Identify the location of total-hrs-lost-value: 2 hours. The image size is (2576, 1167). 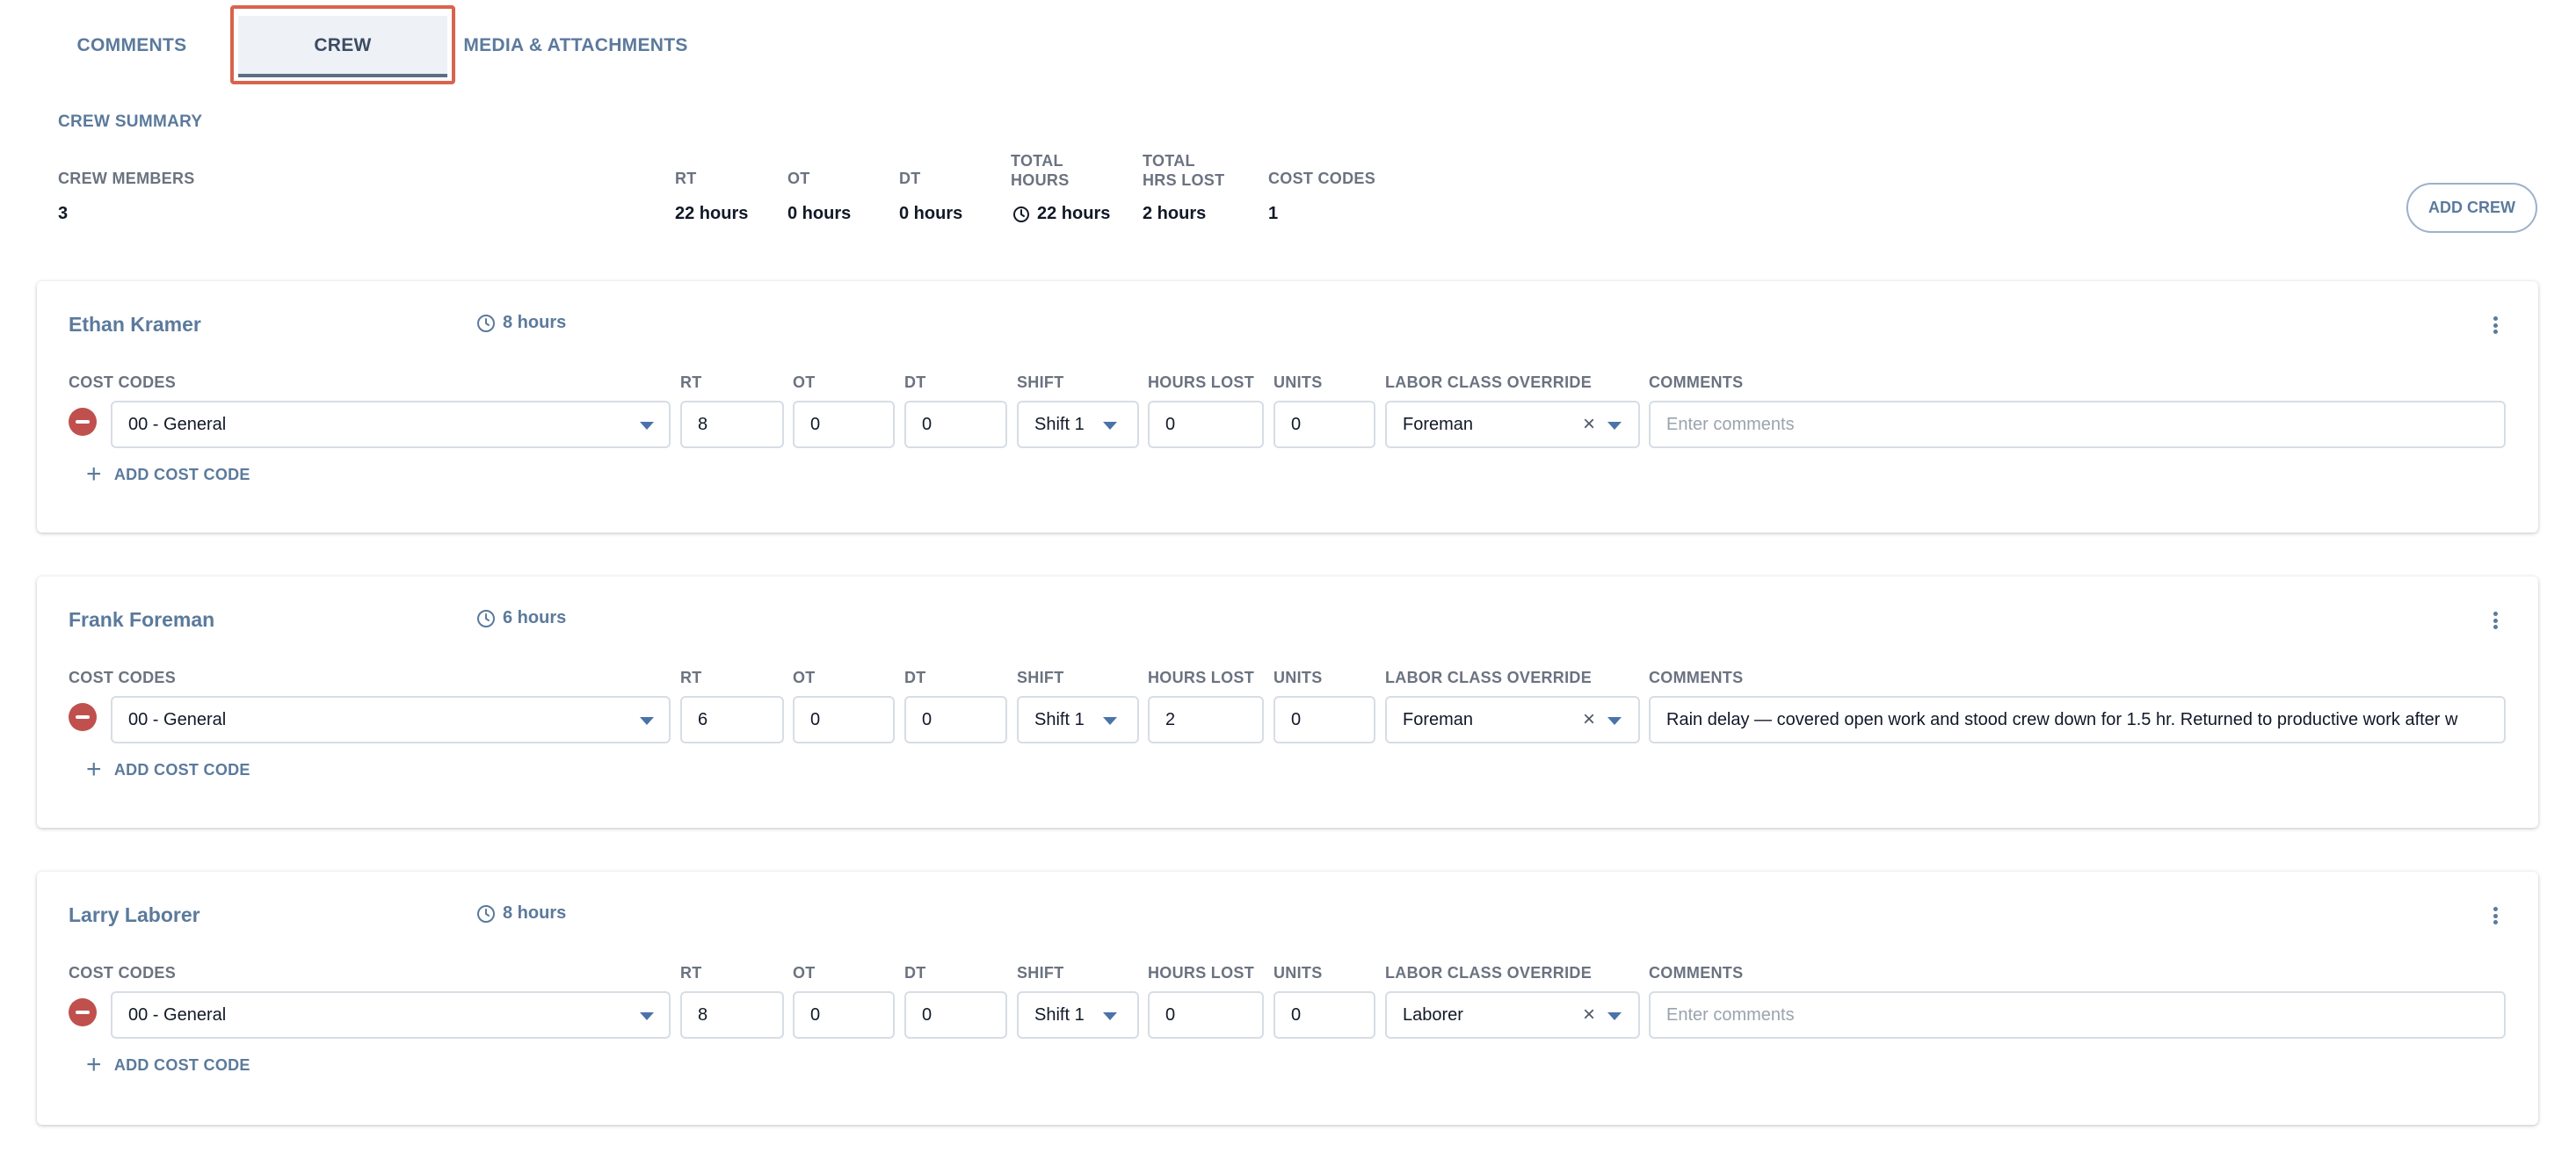
(1175, 213).